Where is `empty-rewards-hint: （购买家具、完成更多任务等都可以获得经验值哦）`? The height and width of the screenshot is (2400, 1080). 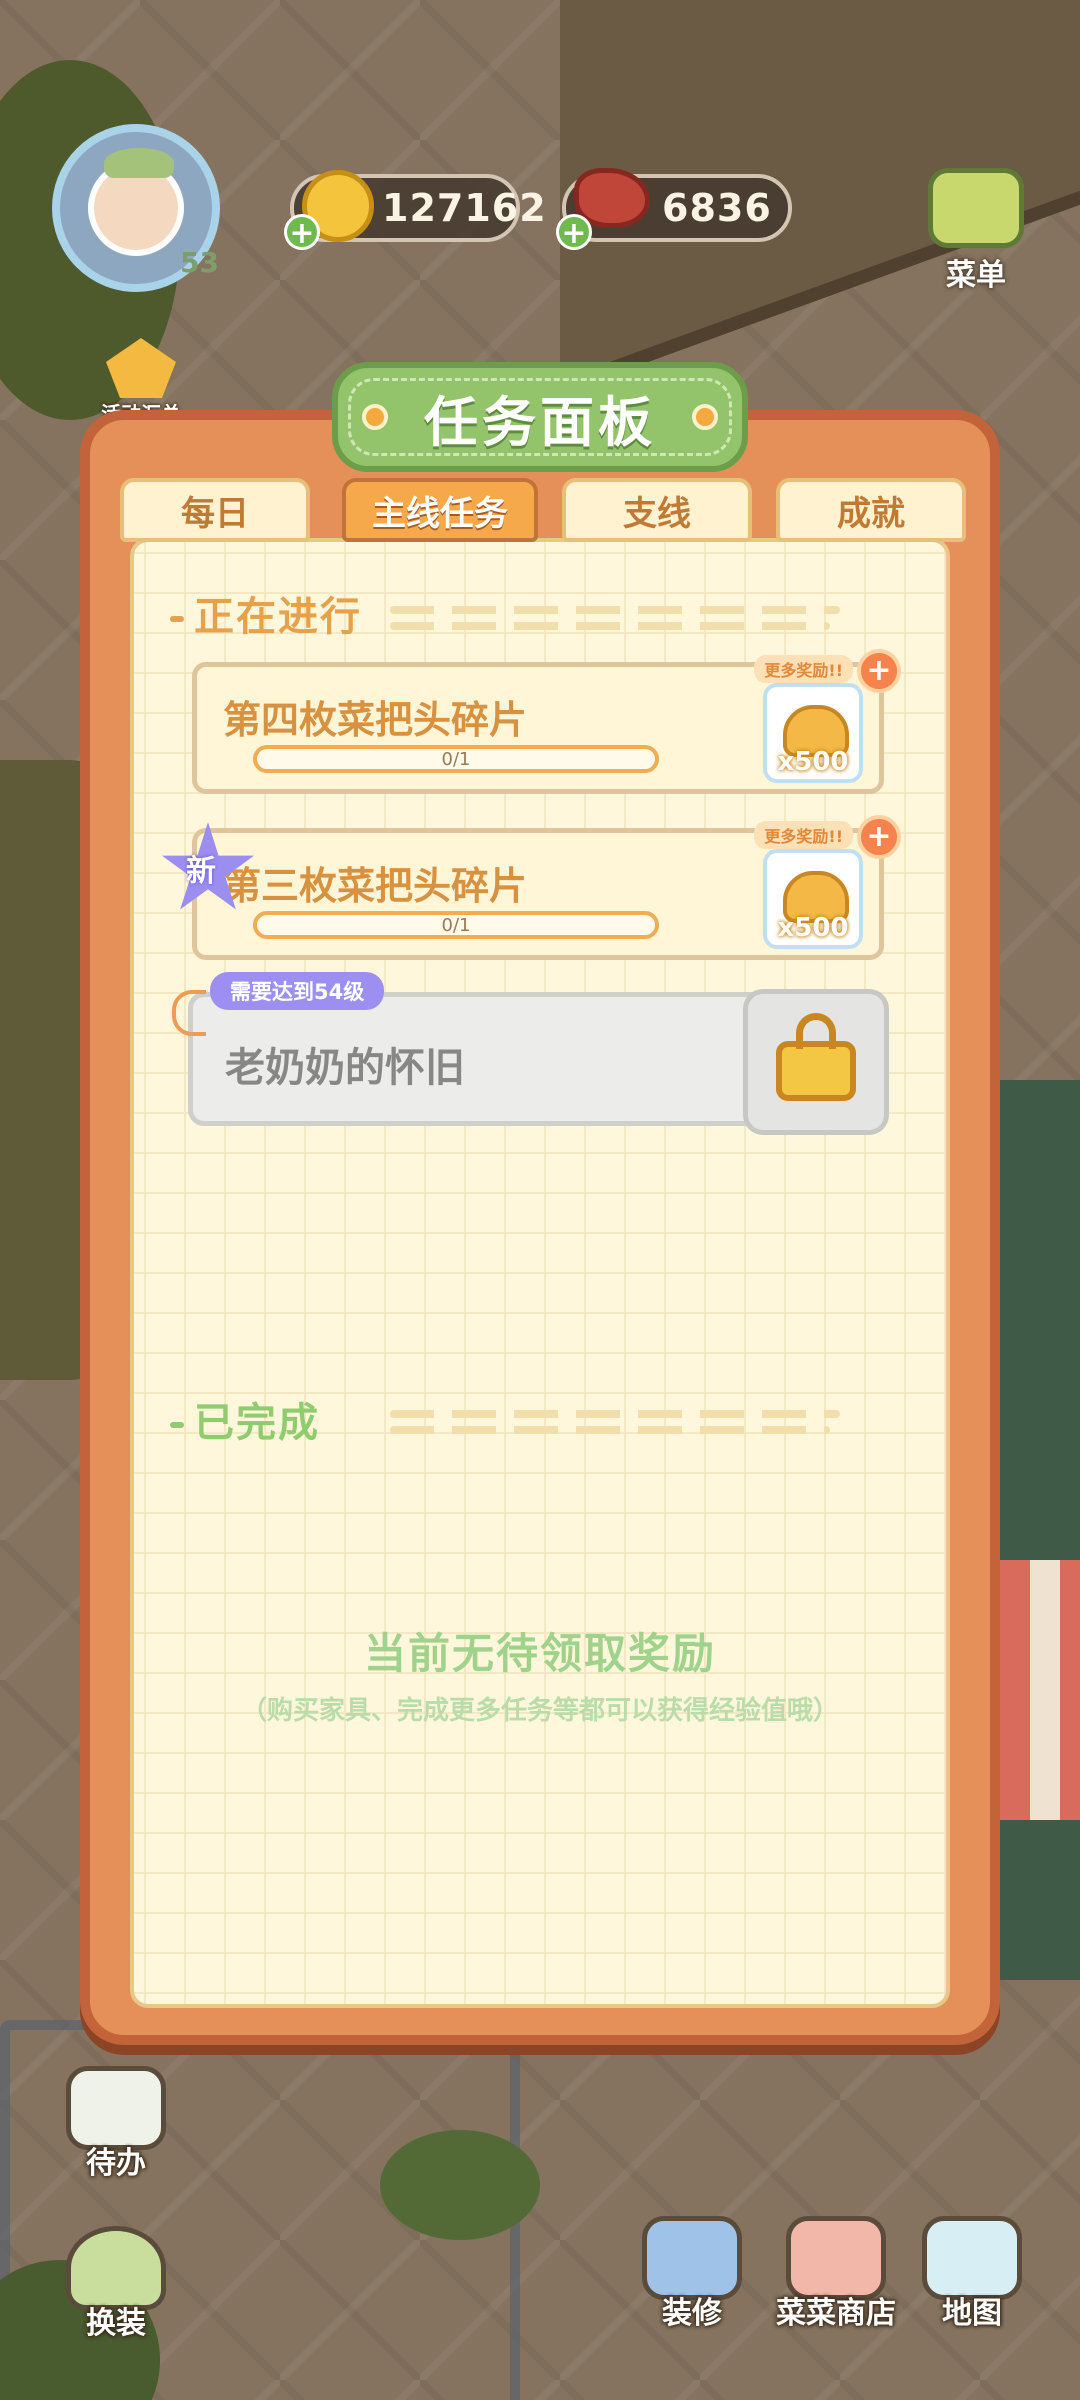 empty-rewards-hint: （购买家具、完成更多任务等都可以获得经验值哦） is located at coordinates (539, 1711).